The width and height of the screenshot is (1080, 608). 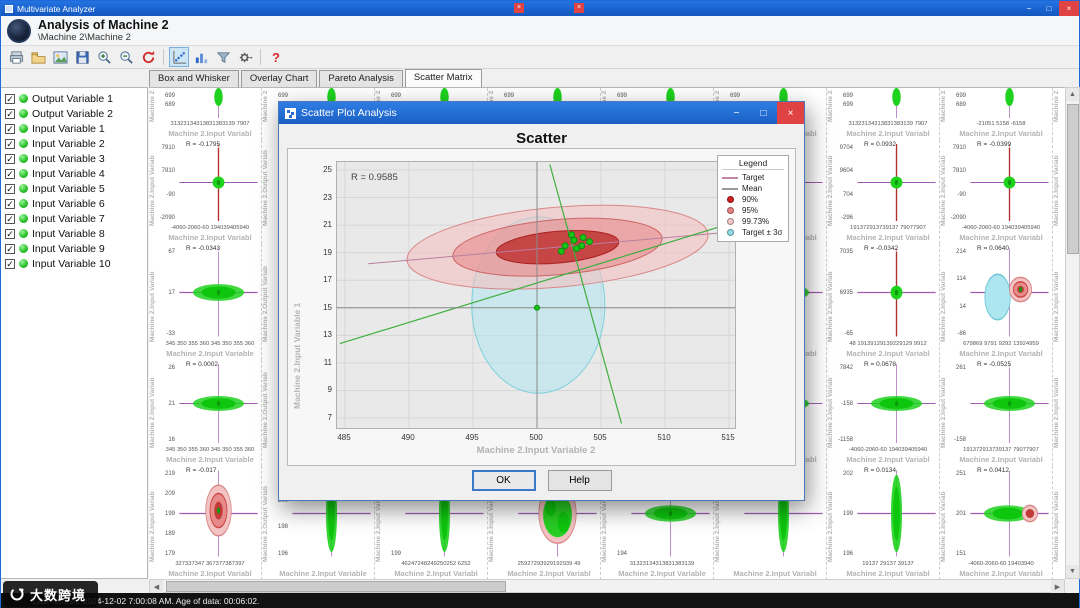 I want to click on variable-list-item: ✓ Input Variable 10, so click(x=74, y=263).